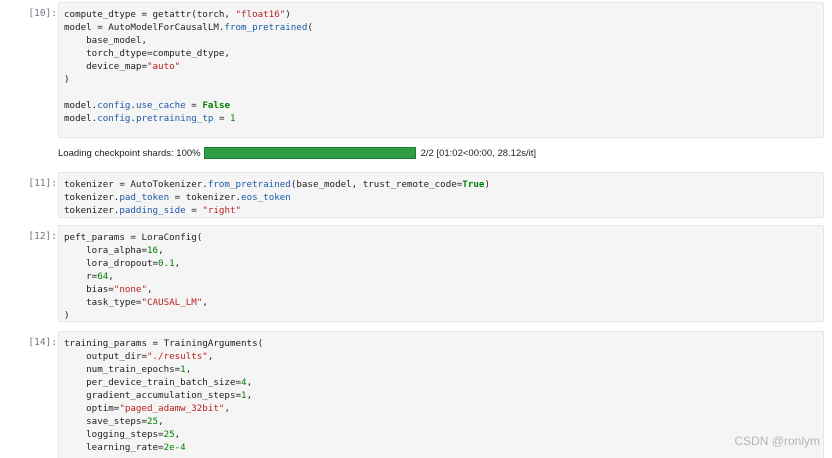 The width and height of the screenshot is (832, 458). I want to click on code-line: logging_steps=25,, so click(122, 434).